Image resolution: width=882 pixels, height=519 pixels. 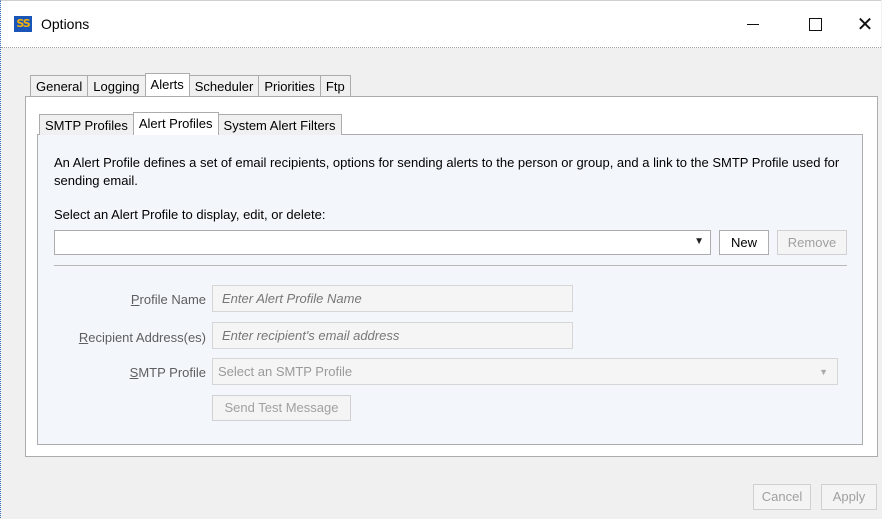 What do you see at coordinates (281, 408) in the screenshot?
I see `send-test-message-button: Send Test Message` at bounding box center [281, 408].